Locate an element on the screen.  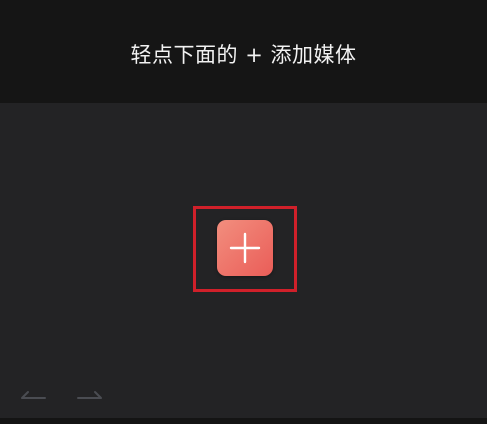
redo-button is located at coordinates (90, 392).